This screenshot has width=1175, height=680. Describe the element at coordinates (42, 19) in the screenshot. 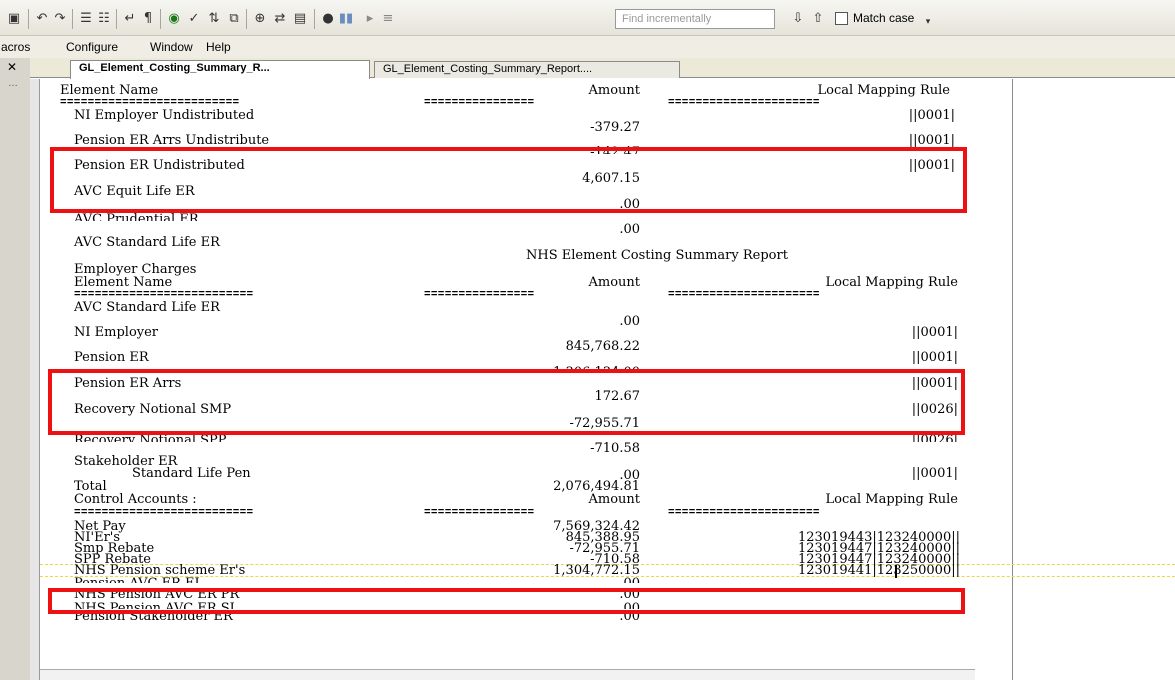

I see `undo-icon: ↶` at that location.